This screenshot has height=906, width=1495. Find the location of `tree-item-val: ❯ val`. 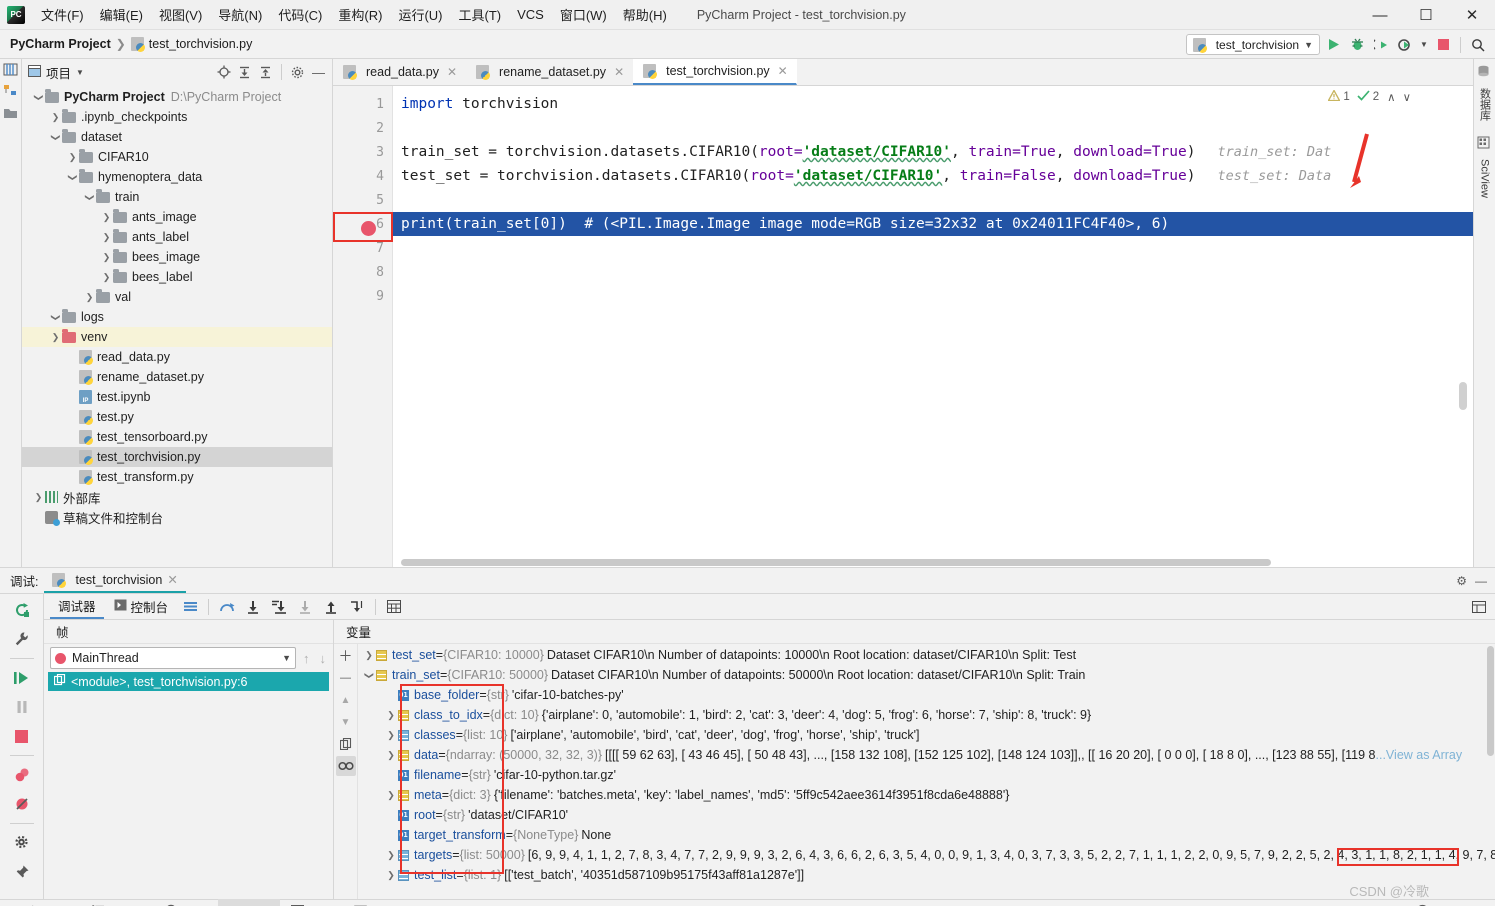

tree-item-val: ❯ val is located at coordinates (177, 297).